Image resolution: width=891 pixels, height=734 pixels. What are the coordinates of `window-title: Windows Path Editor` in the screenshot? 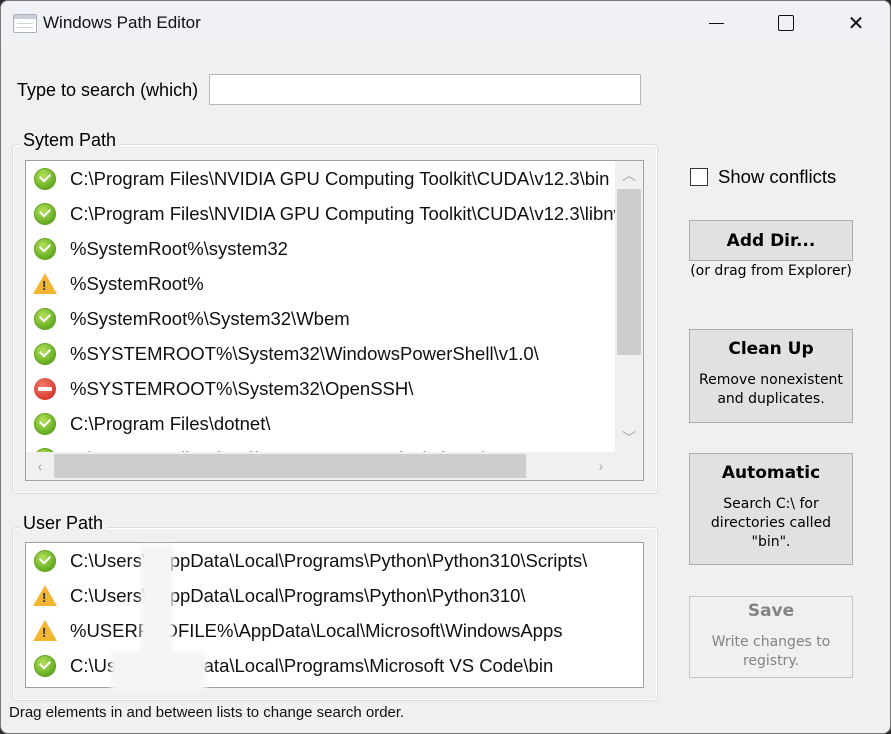 It's located at (122, 22).